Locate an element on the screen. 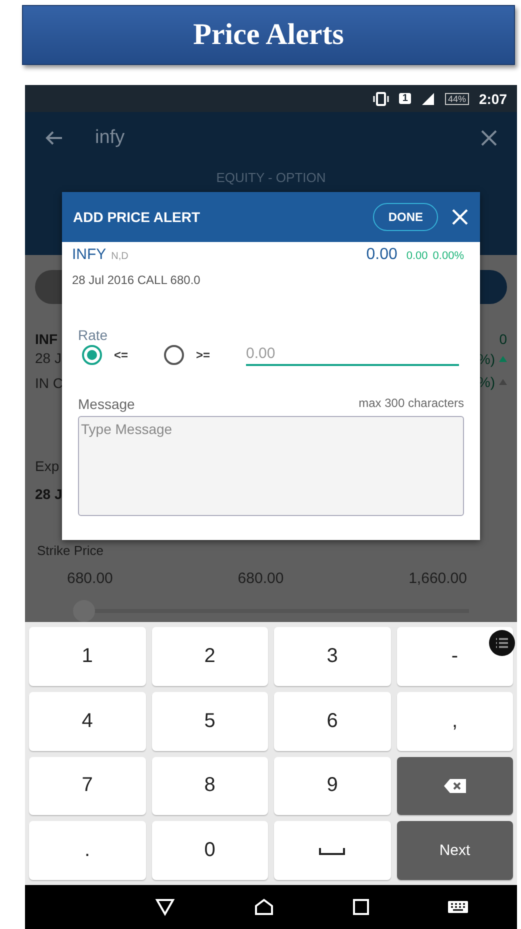  keyboard-key: 3 is located at coordinates (332, 656).